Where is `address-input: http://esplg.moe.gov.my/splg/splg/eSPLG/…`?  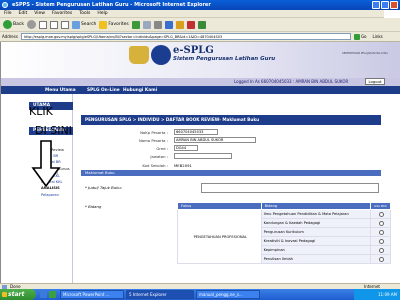
address-input: http://esplg.moe.gov.my/splg/splg/eSPLG/… is located at coordinates (185, 36).